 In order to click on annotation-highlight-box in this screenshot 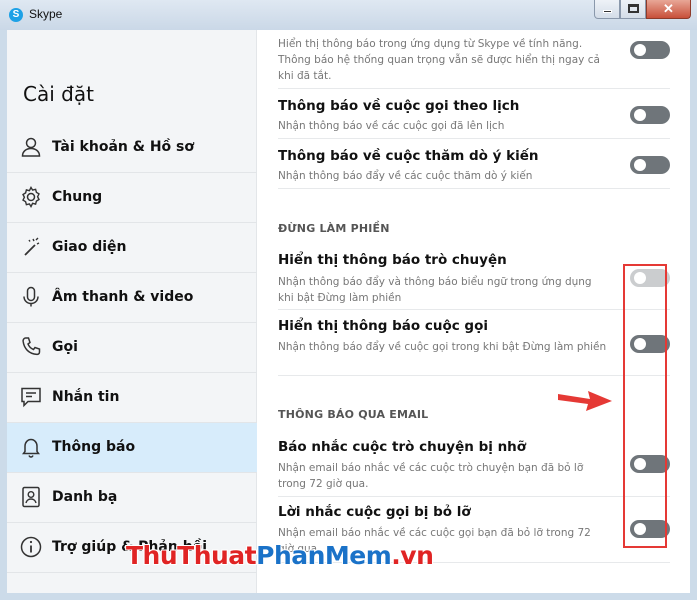, I will do `click(645, 406)`.